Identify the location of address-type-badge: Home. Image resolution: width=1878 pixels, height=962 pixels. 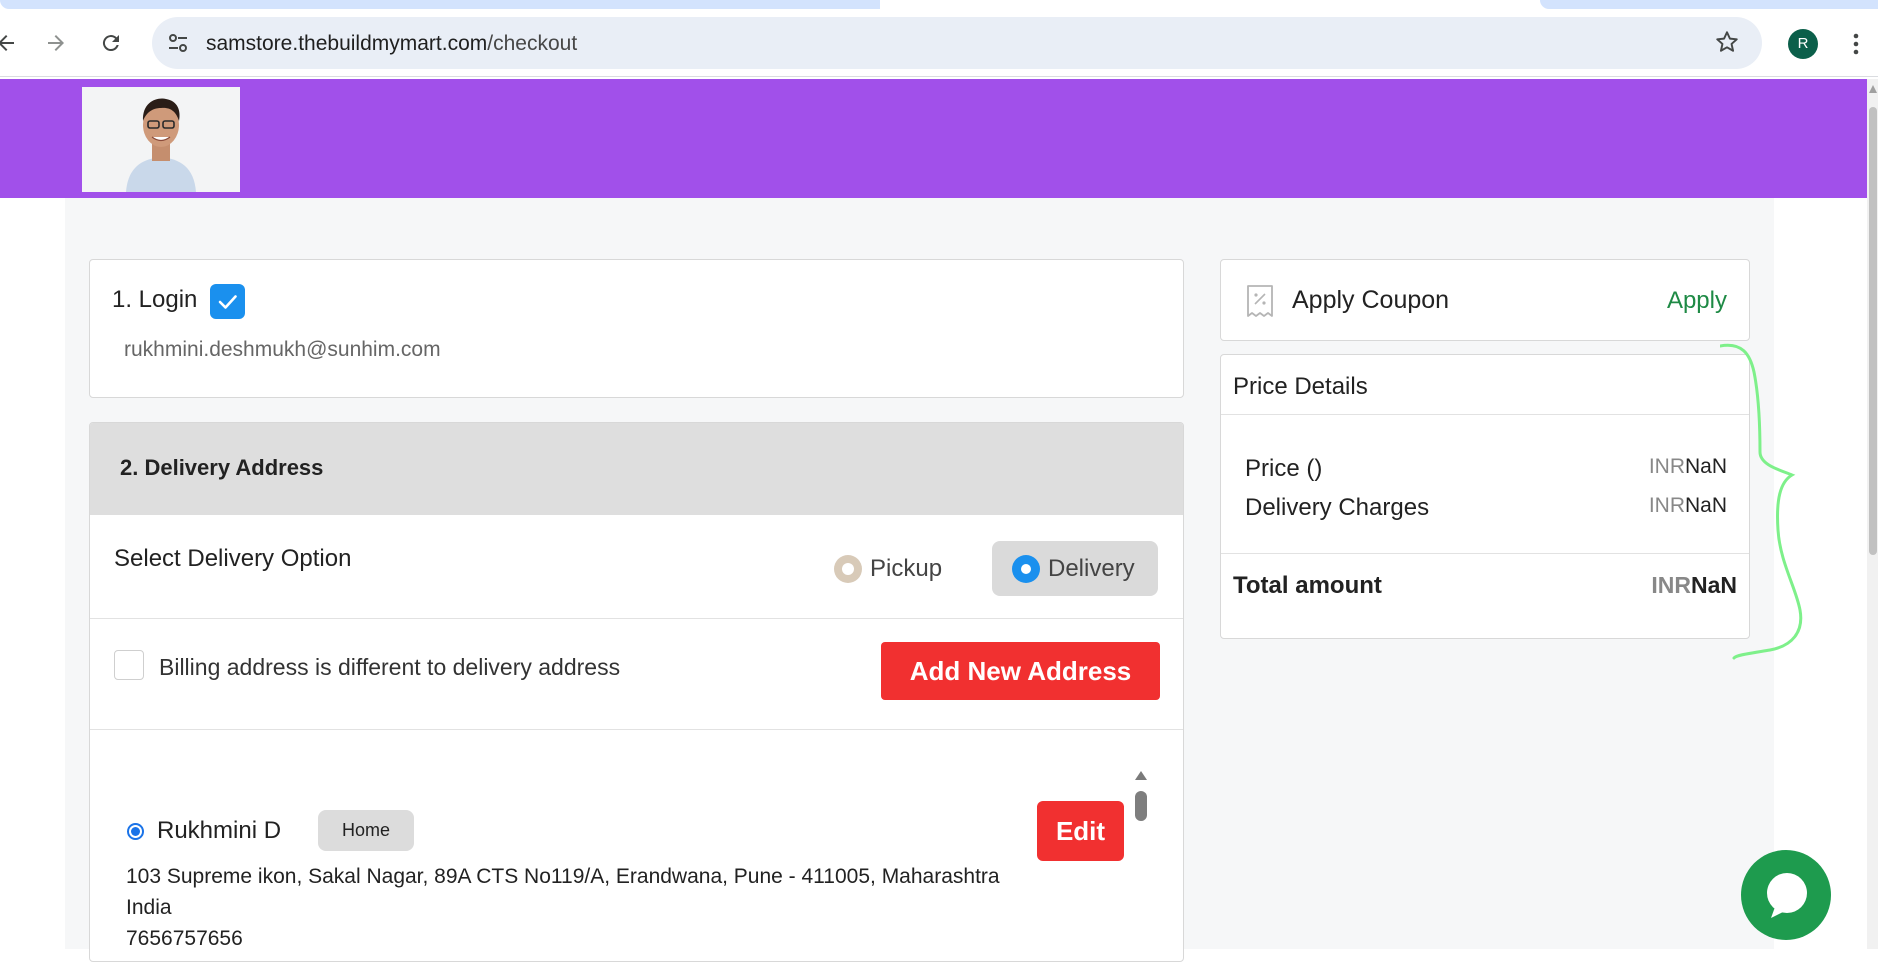
(366, 830).